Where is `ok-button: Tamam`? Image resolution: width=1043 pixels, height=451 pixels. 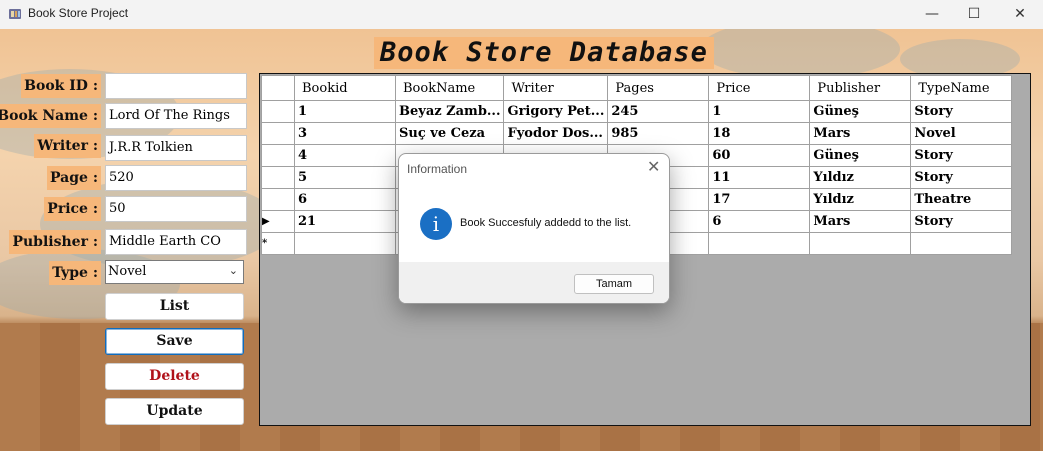
ok-button: Tamam is located at coordinates (614, 284).